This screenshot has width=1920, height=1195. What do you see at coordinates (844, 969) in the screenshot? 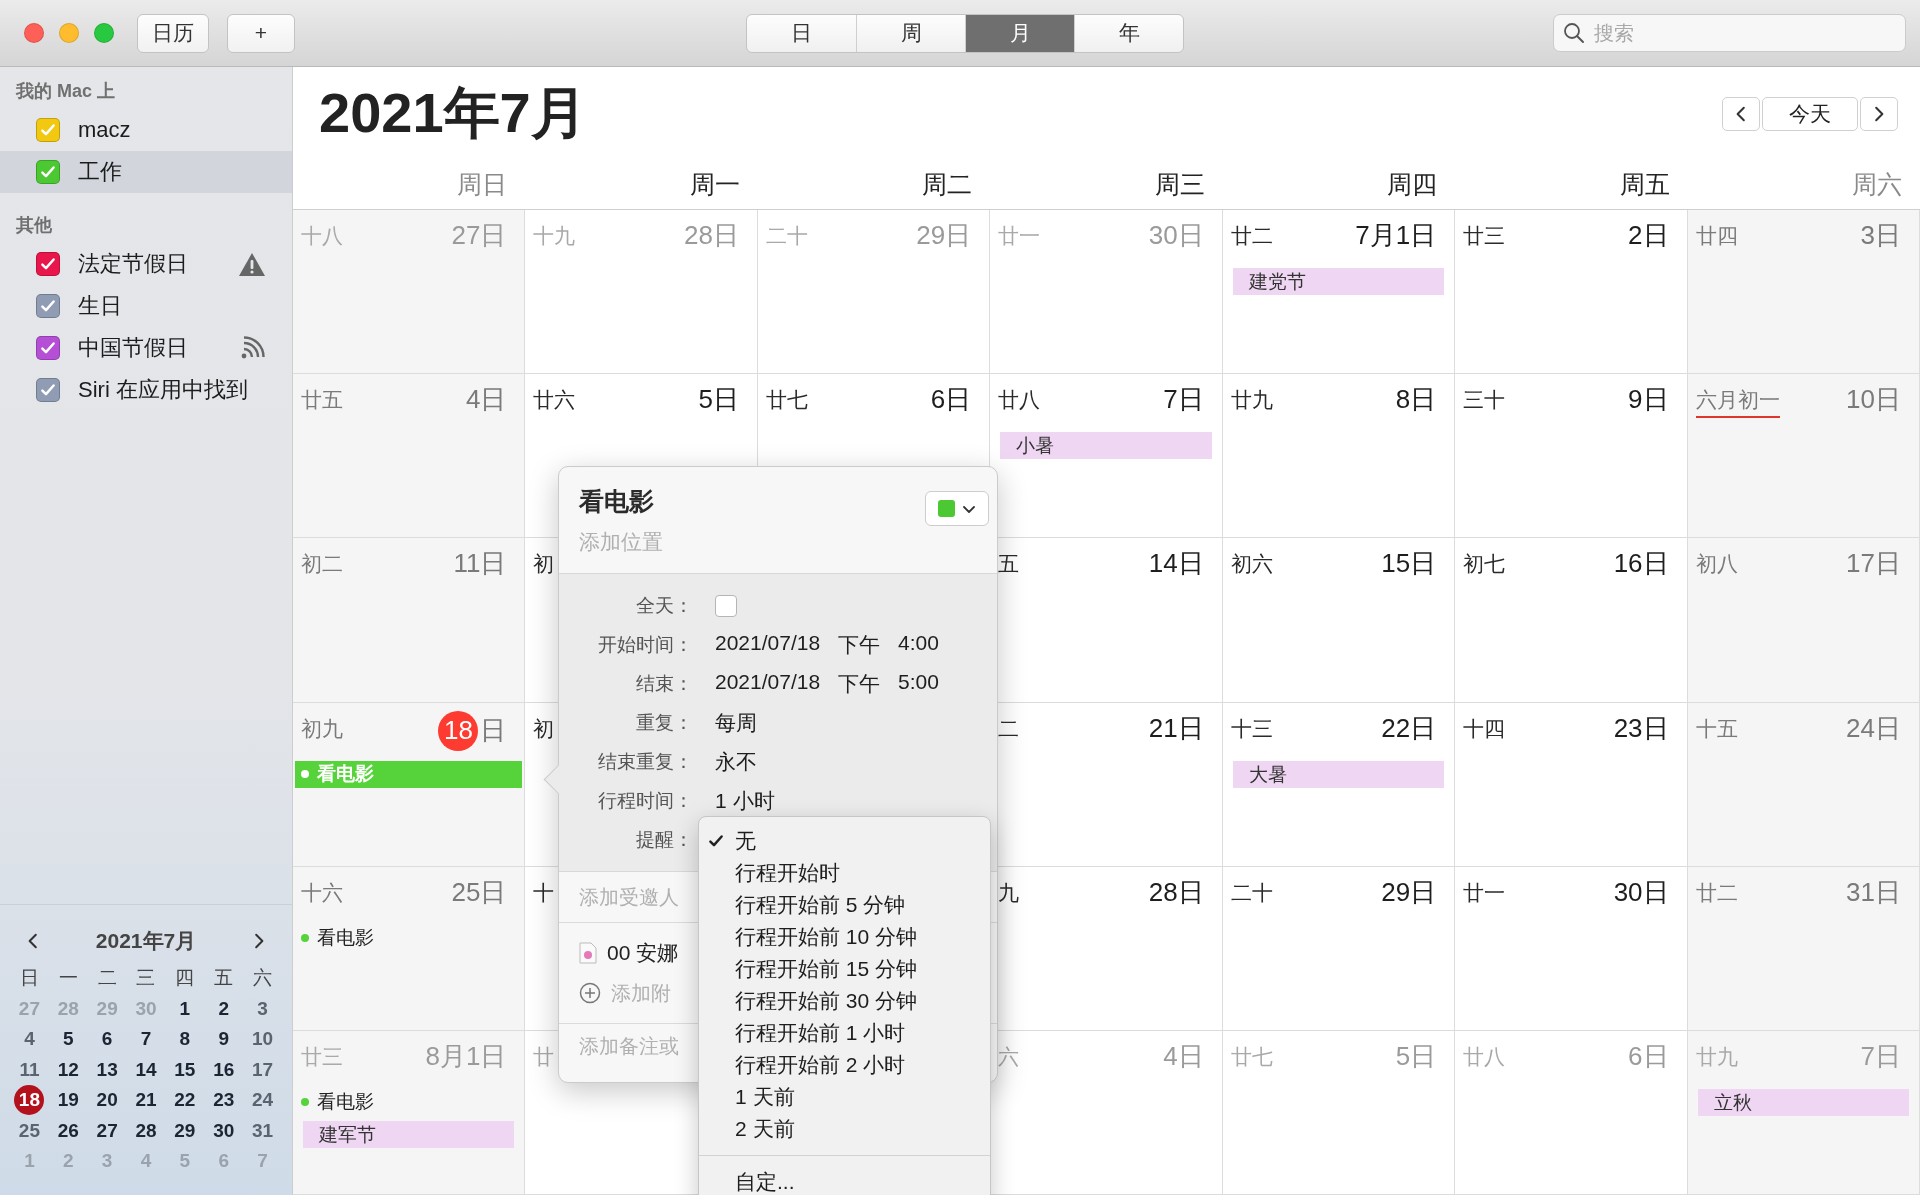
I see `menu-item: 行程开始前 15 分钟` at bounding box center [844, 969].